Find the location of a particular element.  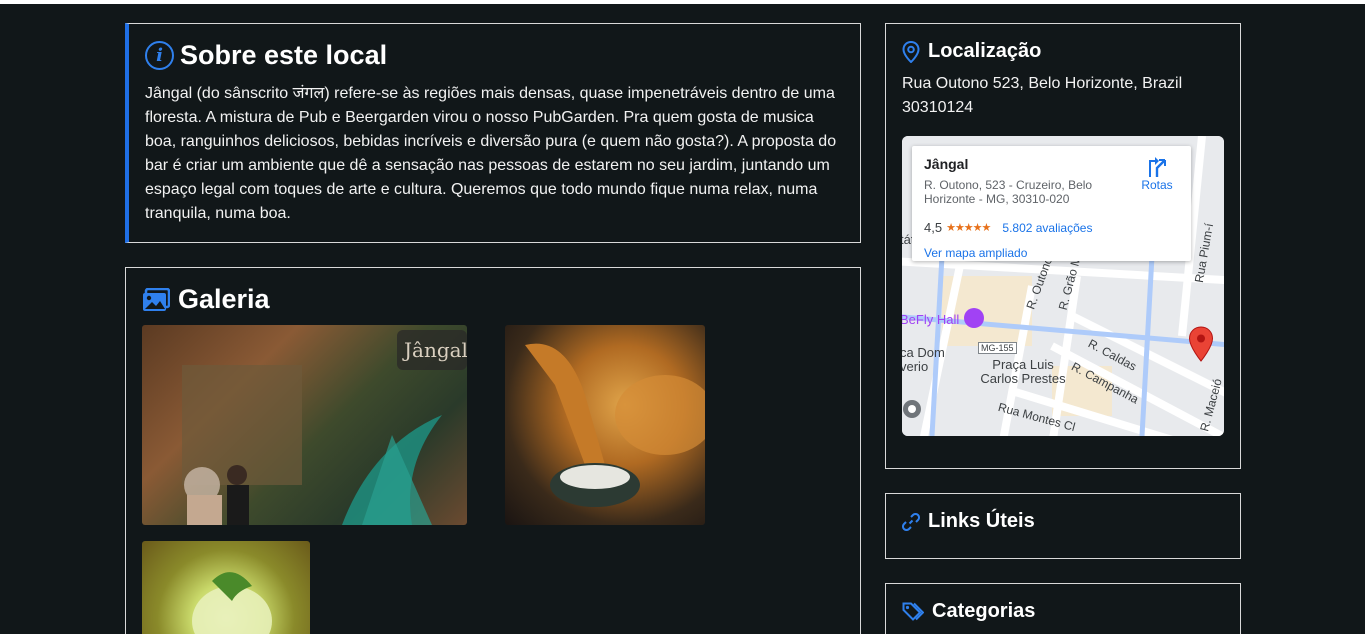

map-label-befly: BeFly Hall is located at coordinates (931, 319).